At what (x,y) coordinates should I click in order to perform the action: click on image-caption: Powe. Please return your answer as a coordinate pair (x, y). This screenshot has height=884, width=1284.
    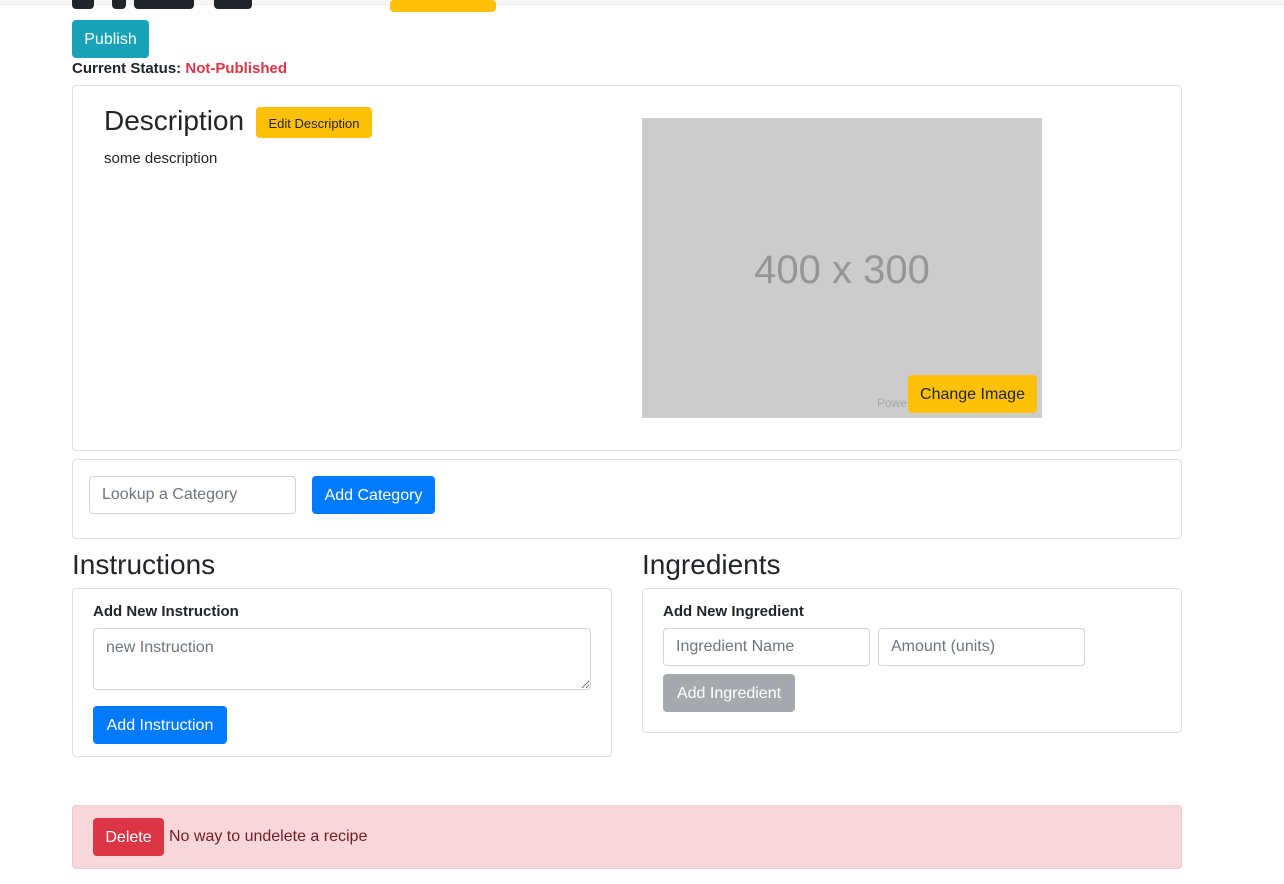
    Looking at the image, I should click on (892, 403).